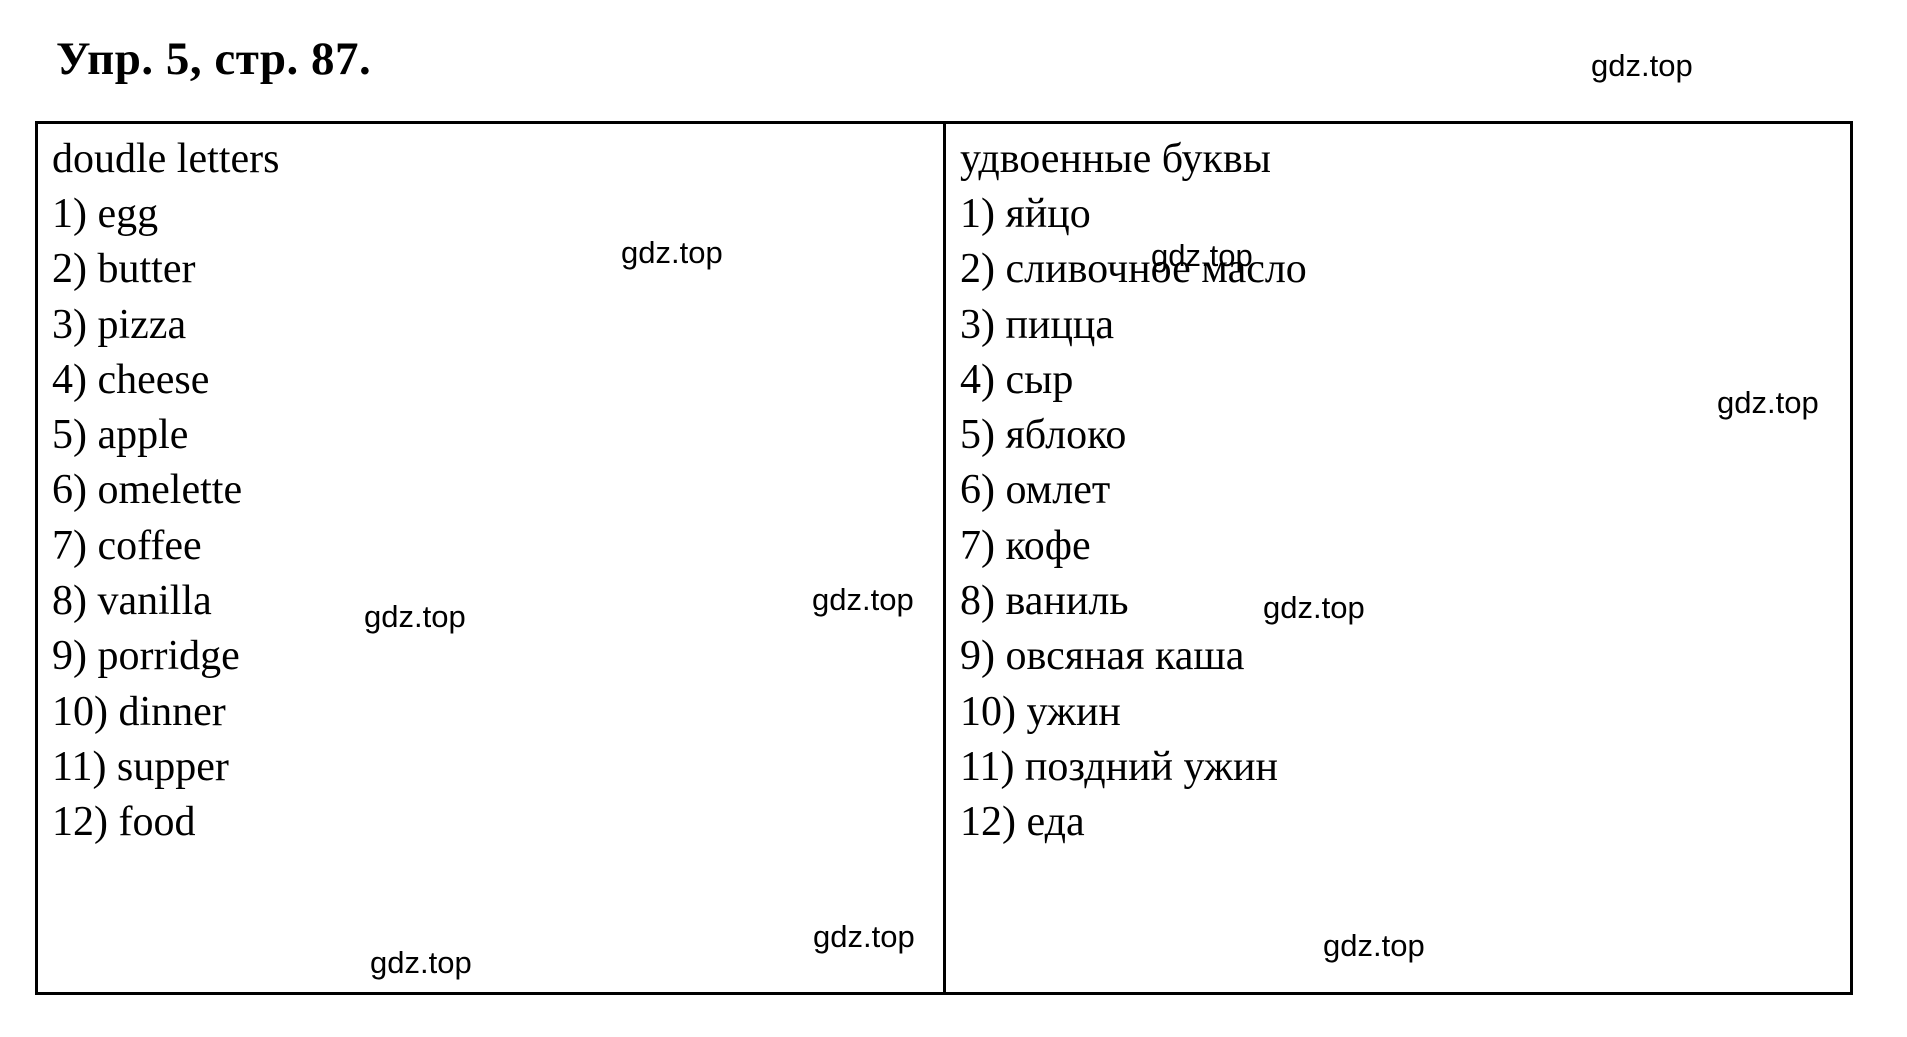 Image resolution: width=1907 pixels, height=1037 pixels. What do you see at coordinates (1025, 545) in the screenshot?
I see `list-item: 7) кофе` at bounding box center [1025, 545].